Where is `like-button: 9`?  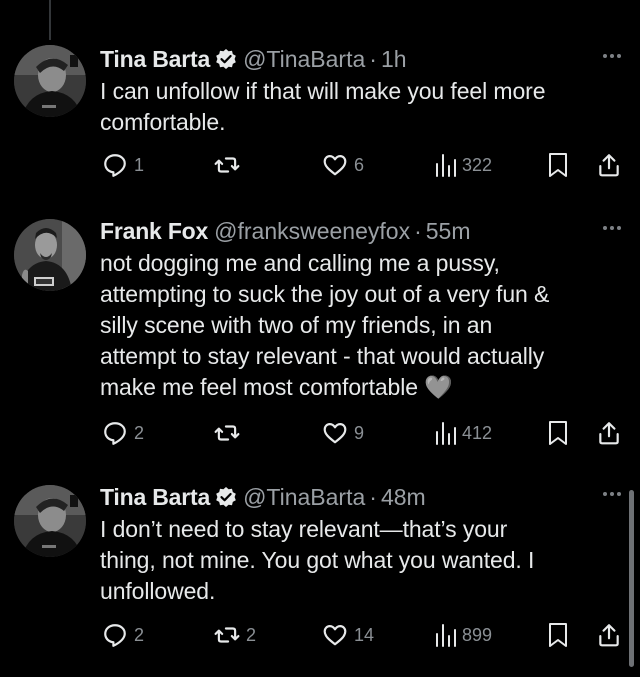 like-button: 9 is located at coordinates (343, 433).